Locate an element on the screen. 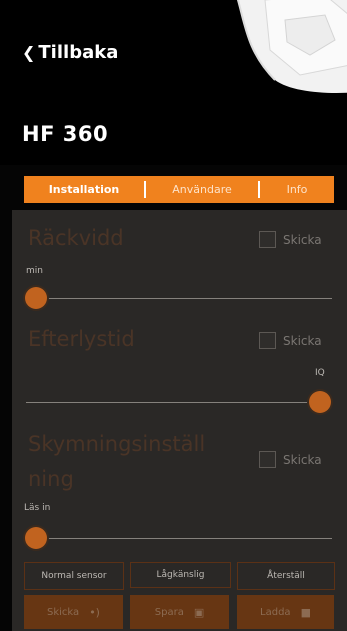  range-slider-label: min is located at coordinates (34, 271).